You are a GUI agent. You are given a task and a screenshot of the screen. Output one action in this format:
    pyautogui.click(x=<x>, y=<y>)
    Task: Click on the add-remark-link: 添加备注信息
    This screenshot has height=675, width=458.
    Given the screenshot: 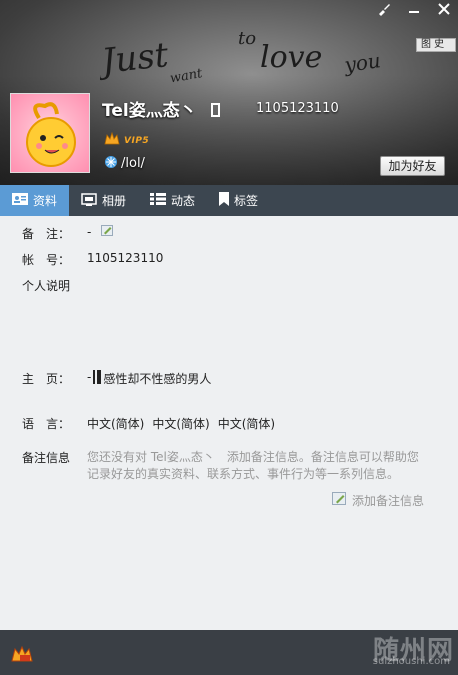 What is the action you would take?
    pyautogui.click(x=377, y=500)
    